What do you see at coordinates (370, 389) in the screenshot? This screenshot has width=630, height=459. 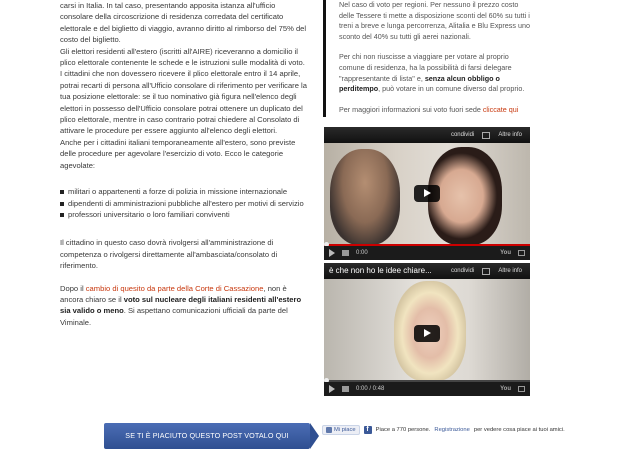 I see `video-time: 0:00 / 0:48` at bounding box center [370, 389].